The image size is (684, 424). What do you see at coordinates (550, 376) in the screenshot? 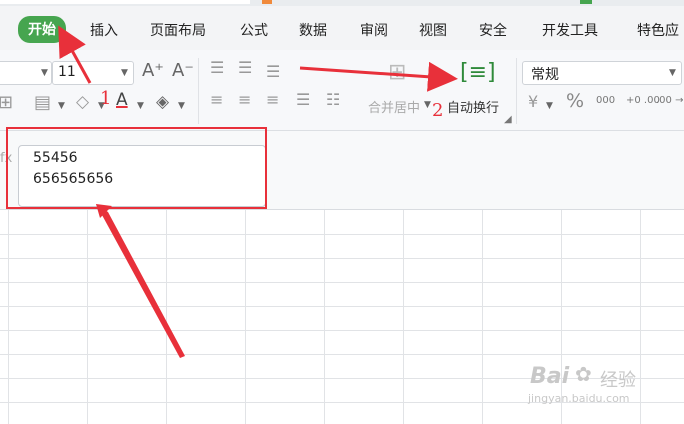
I see `watermark-brand: Bai` at bounding box center [550, 376].